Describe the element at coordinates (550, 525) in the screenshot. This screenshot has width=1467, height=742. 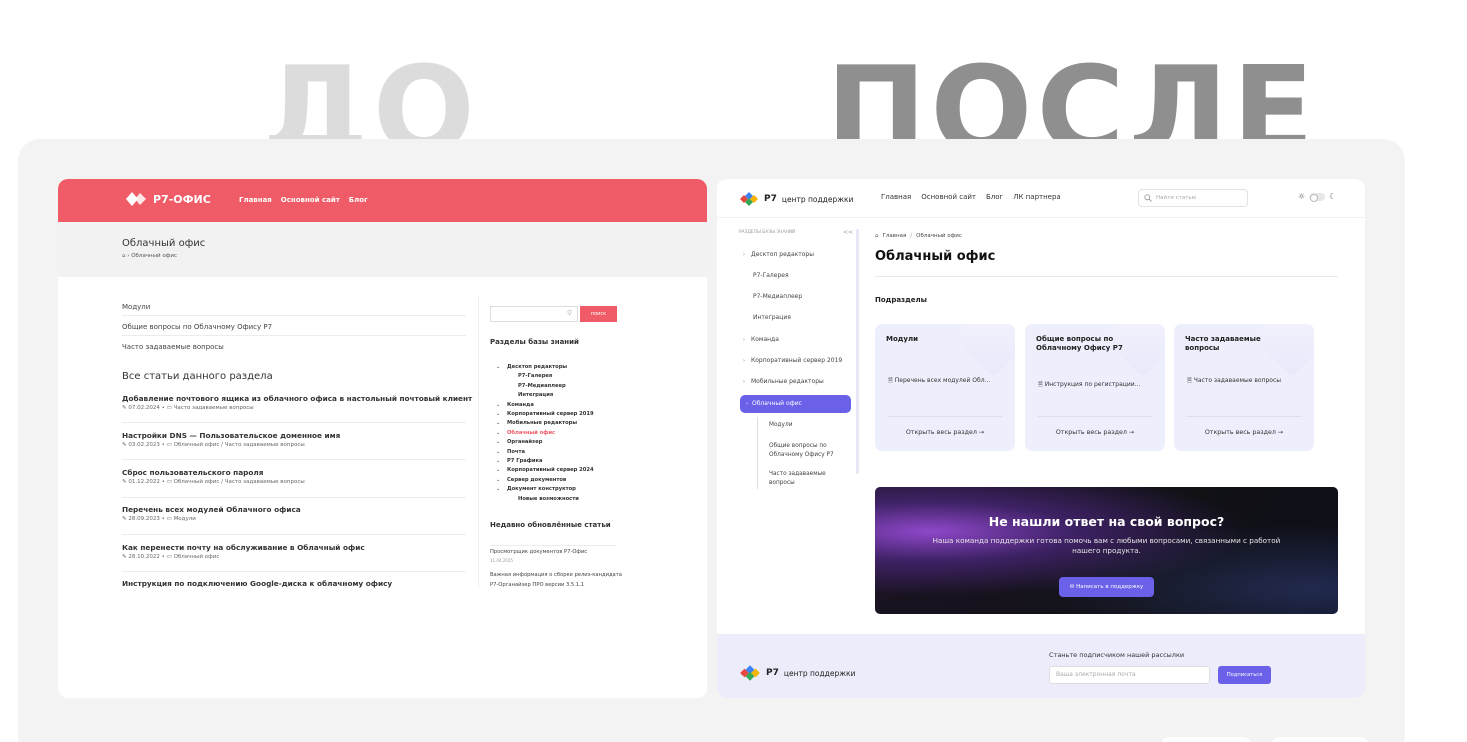
I see `old-recent-heading: Недавно обновлённые статьи` at that location.